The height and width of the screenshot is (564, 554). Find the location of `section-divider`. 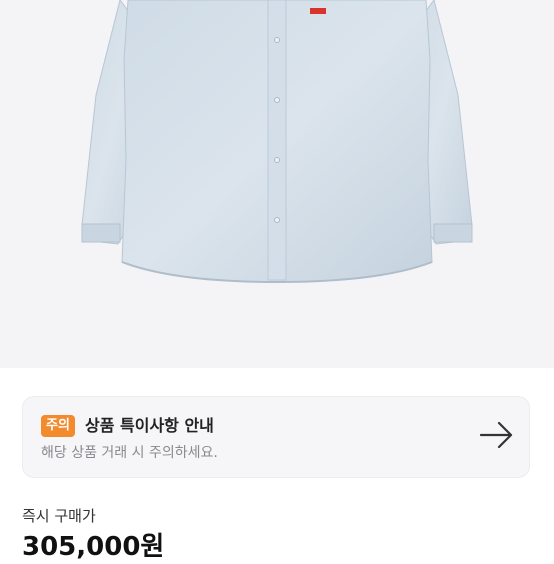

section-divider is located at coordinates (277, 373).